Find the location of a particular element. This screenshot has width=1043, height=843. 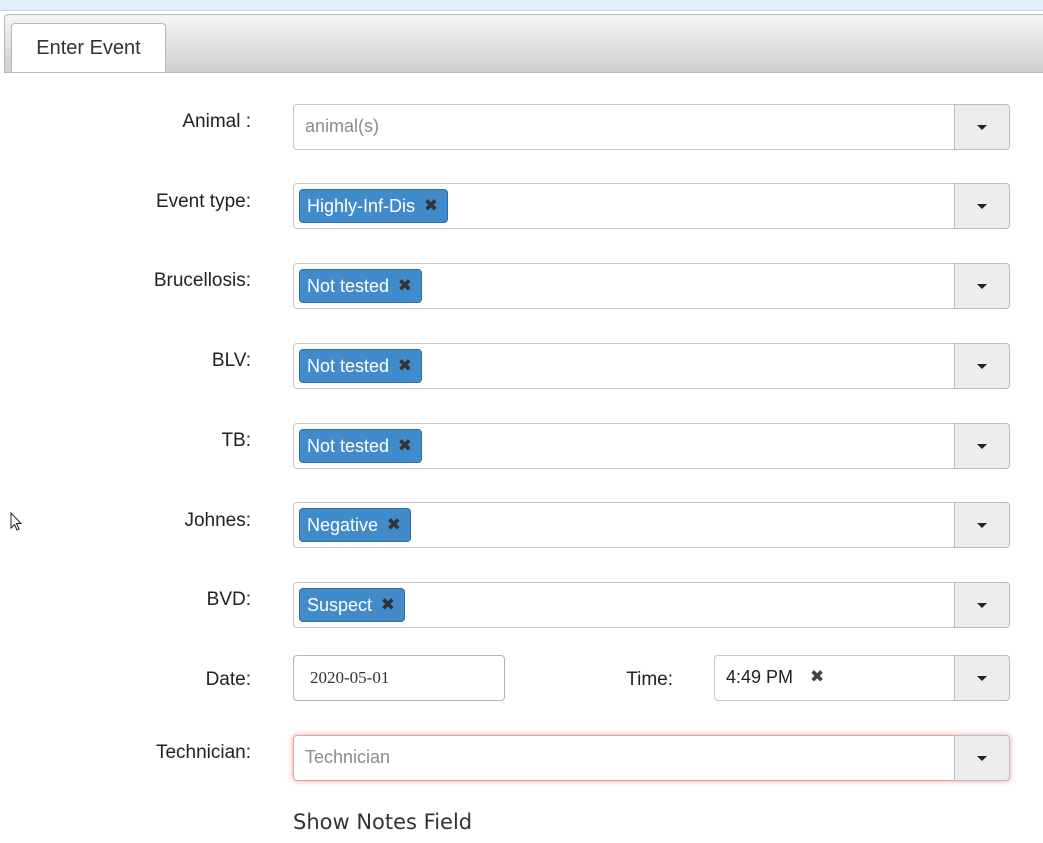

blv-tag: Not tested ✖ is located at coordinates (361, 366).